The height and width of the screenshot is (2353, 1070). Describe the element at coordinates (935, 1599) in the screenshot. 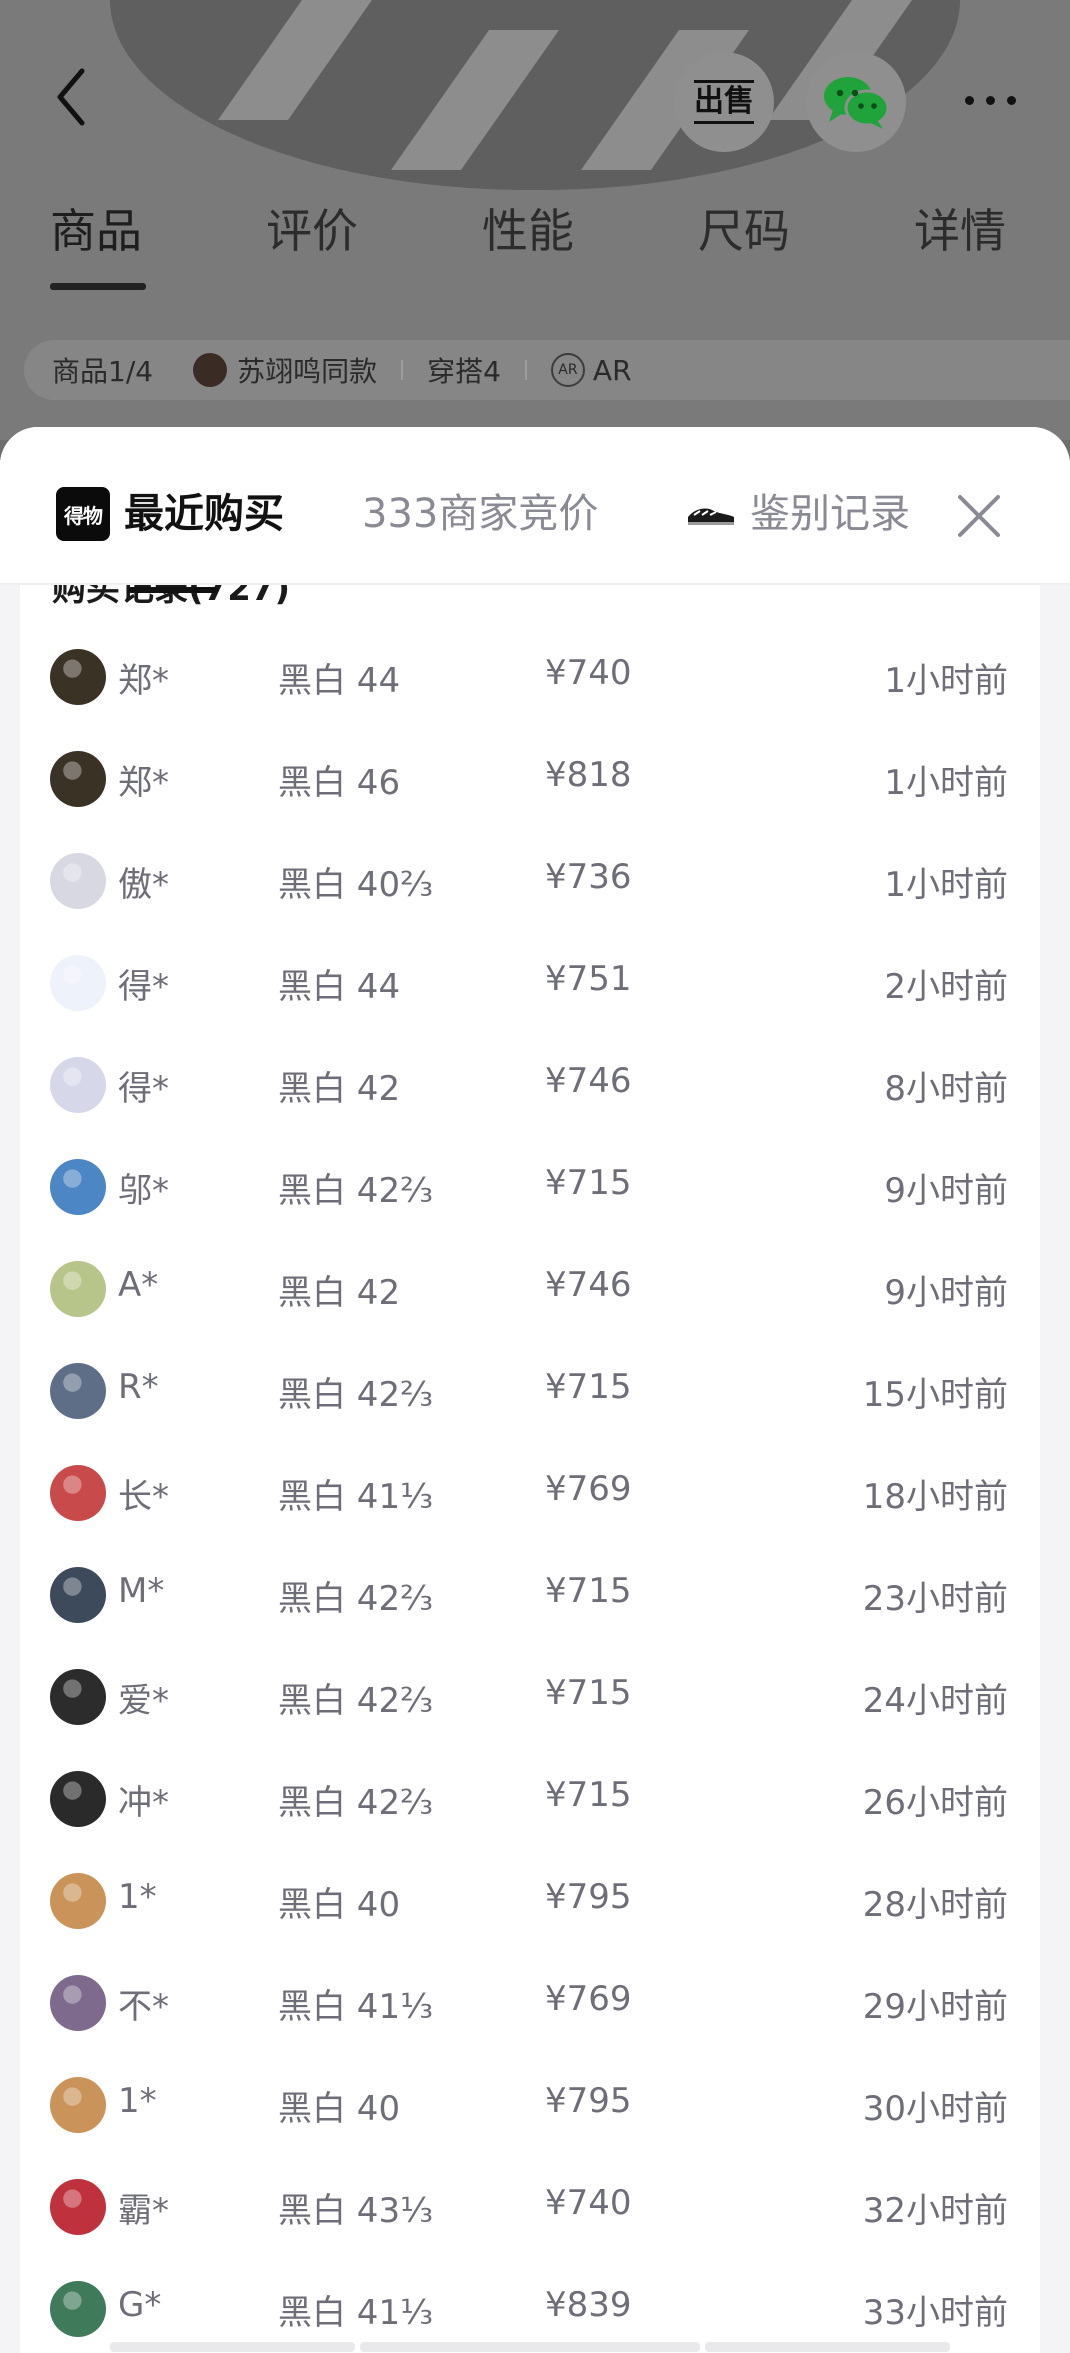

I see `purchase-time: 23小时前` at that location.